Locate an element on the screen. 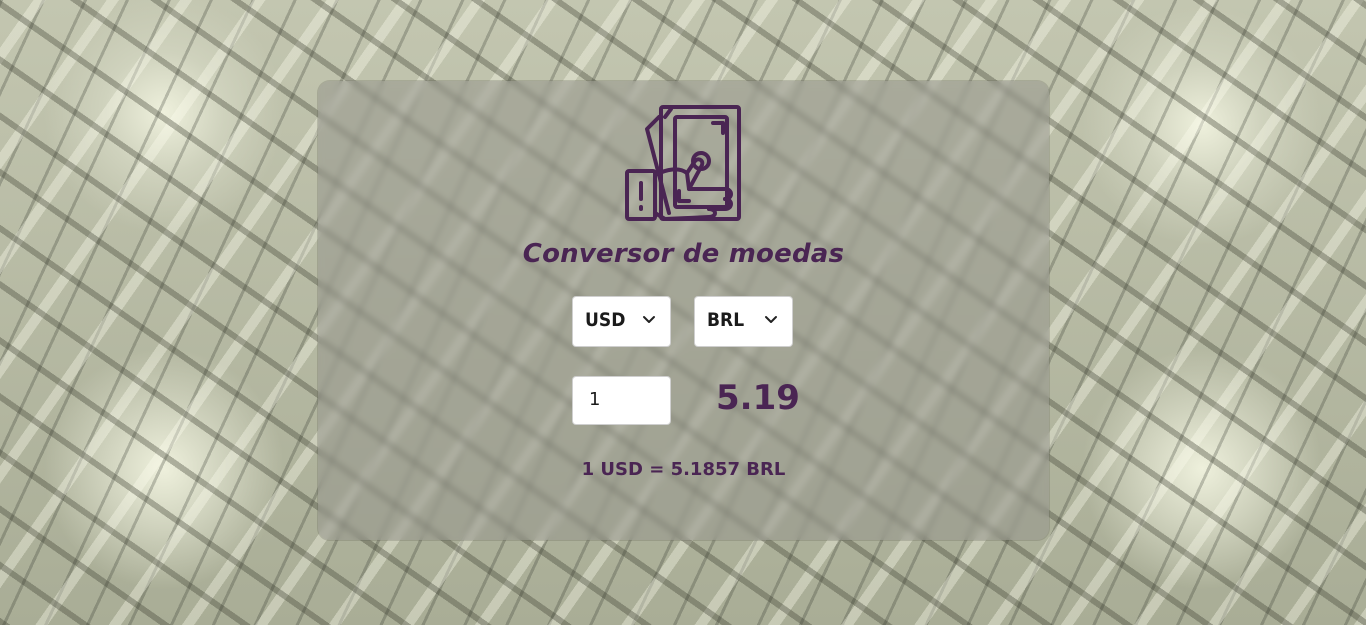 The image size is (1366, 625). to-currency-value: BRL is located at coordinates (726, 320).